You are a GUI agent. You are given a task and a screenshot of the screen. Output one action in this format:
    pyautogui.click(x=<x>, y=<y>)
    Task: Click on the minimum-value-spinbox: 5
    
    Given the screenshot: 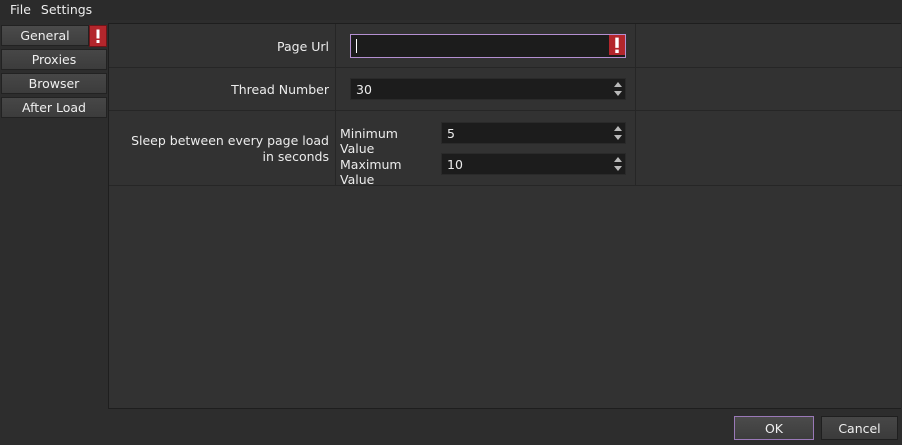 What is the action you would take?
    pyautogui.click(x=533, y=133)
    